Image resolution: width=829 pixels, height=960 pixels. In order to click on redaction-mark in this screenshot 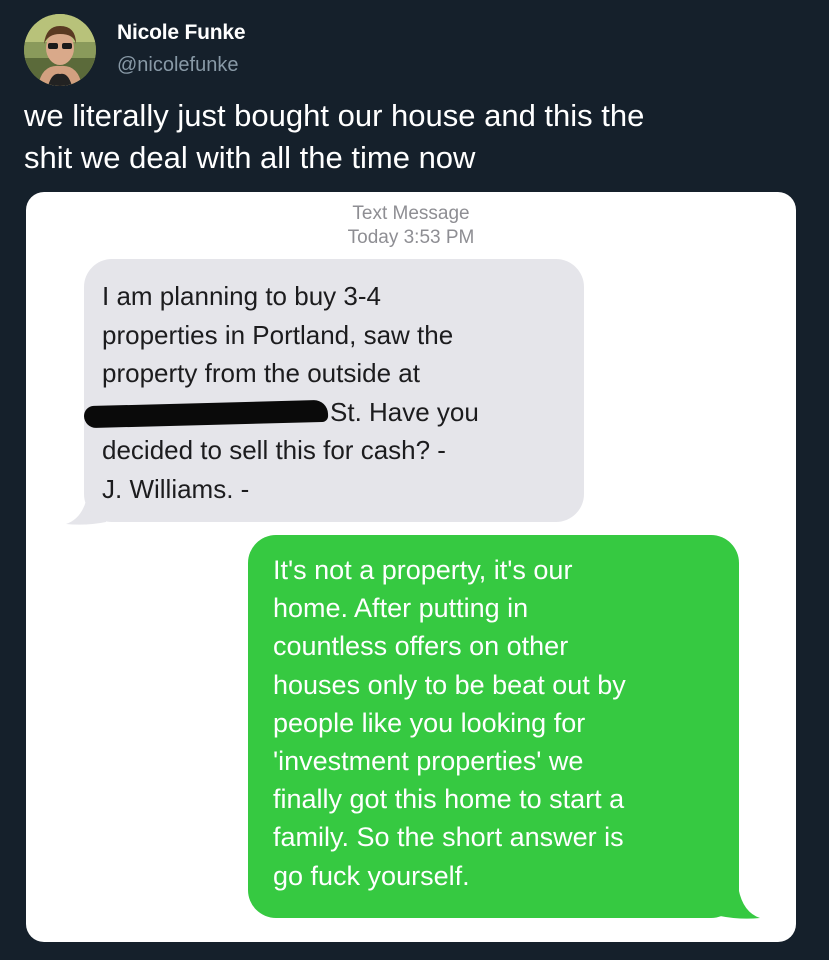, I will do `click(206, 413)`.